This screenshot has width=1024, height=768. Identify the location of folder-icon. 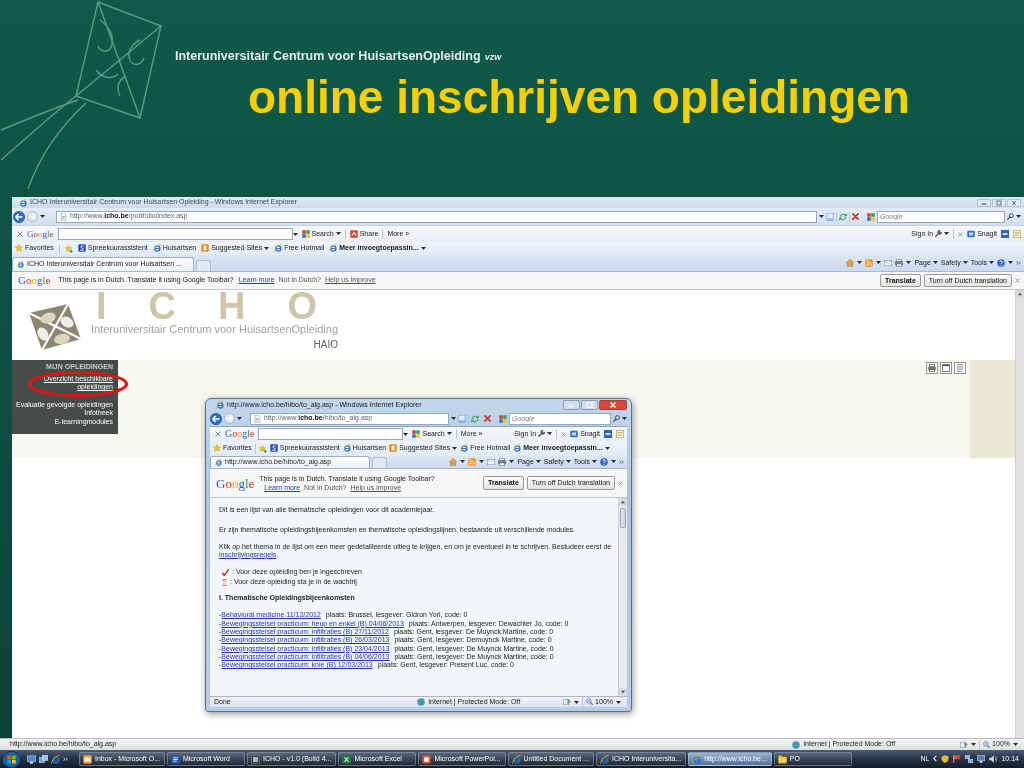
(782, 759).